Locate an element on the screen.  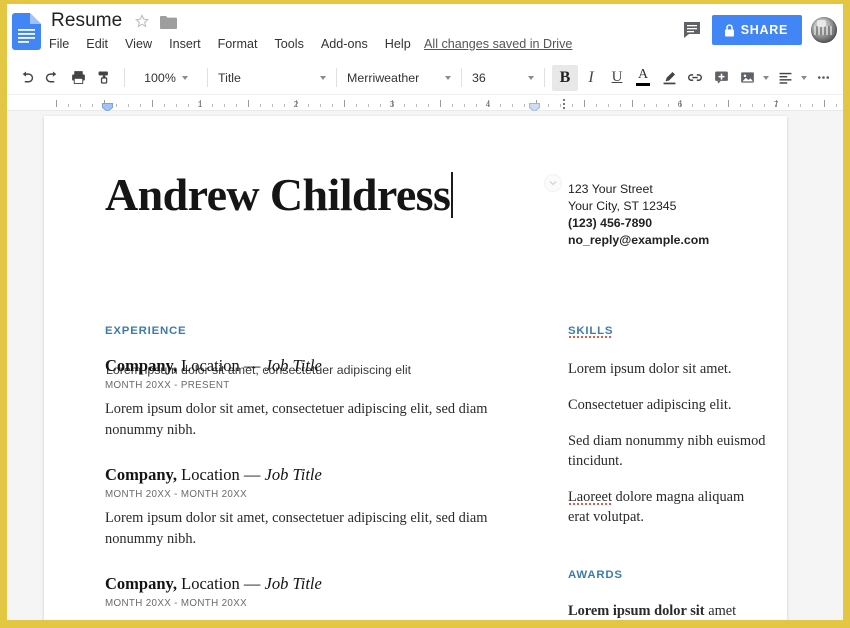
skill-item: Consectetuer adipiscing elit. is located at coordinates (668, 405).